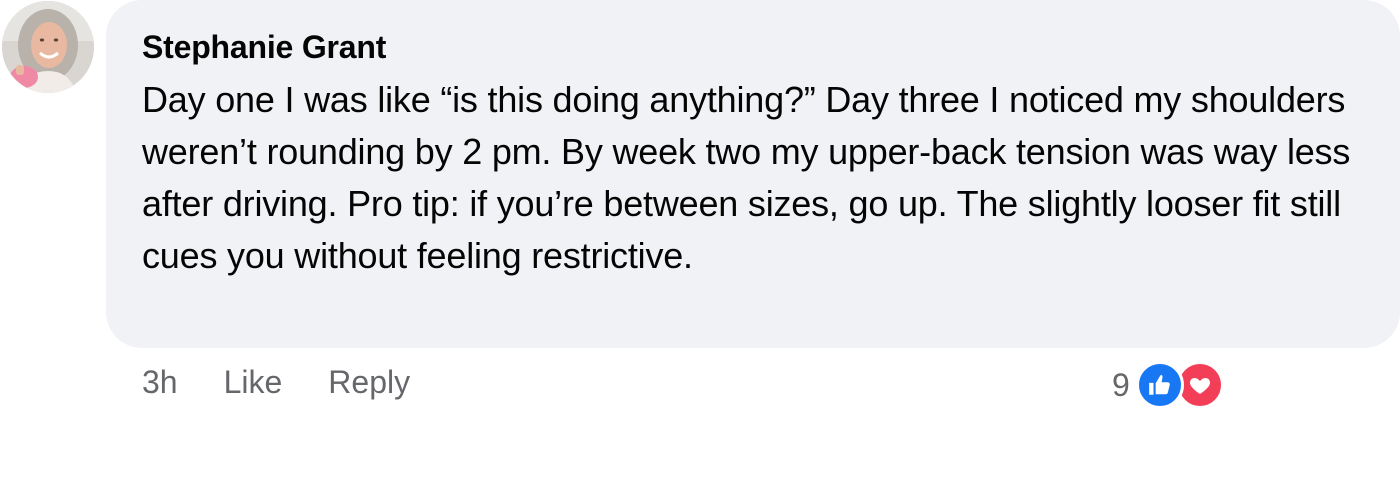  What do you see at coordinates (1159, 385) in the screenshot?
I see `like-icon` at bounding box center [1159, 385].